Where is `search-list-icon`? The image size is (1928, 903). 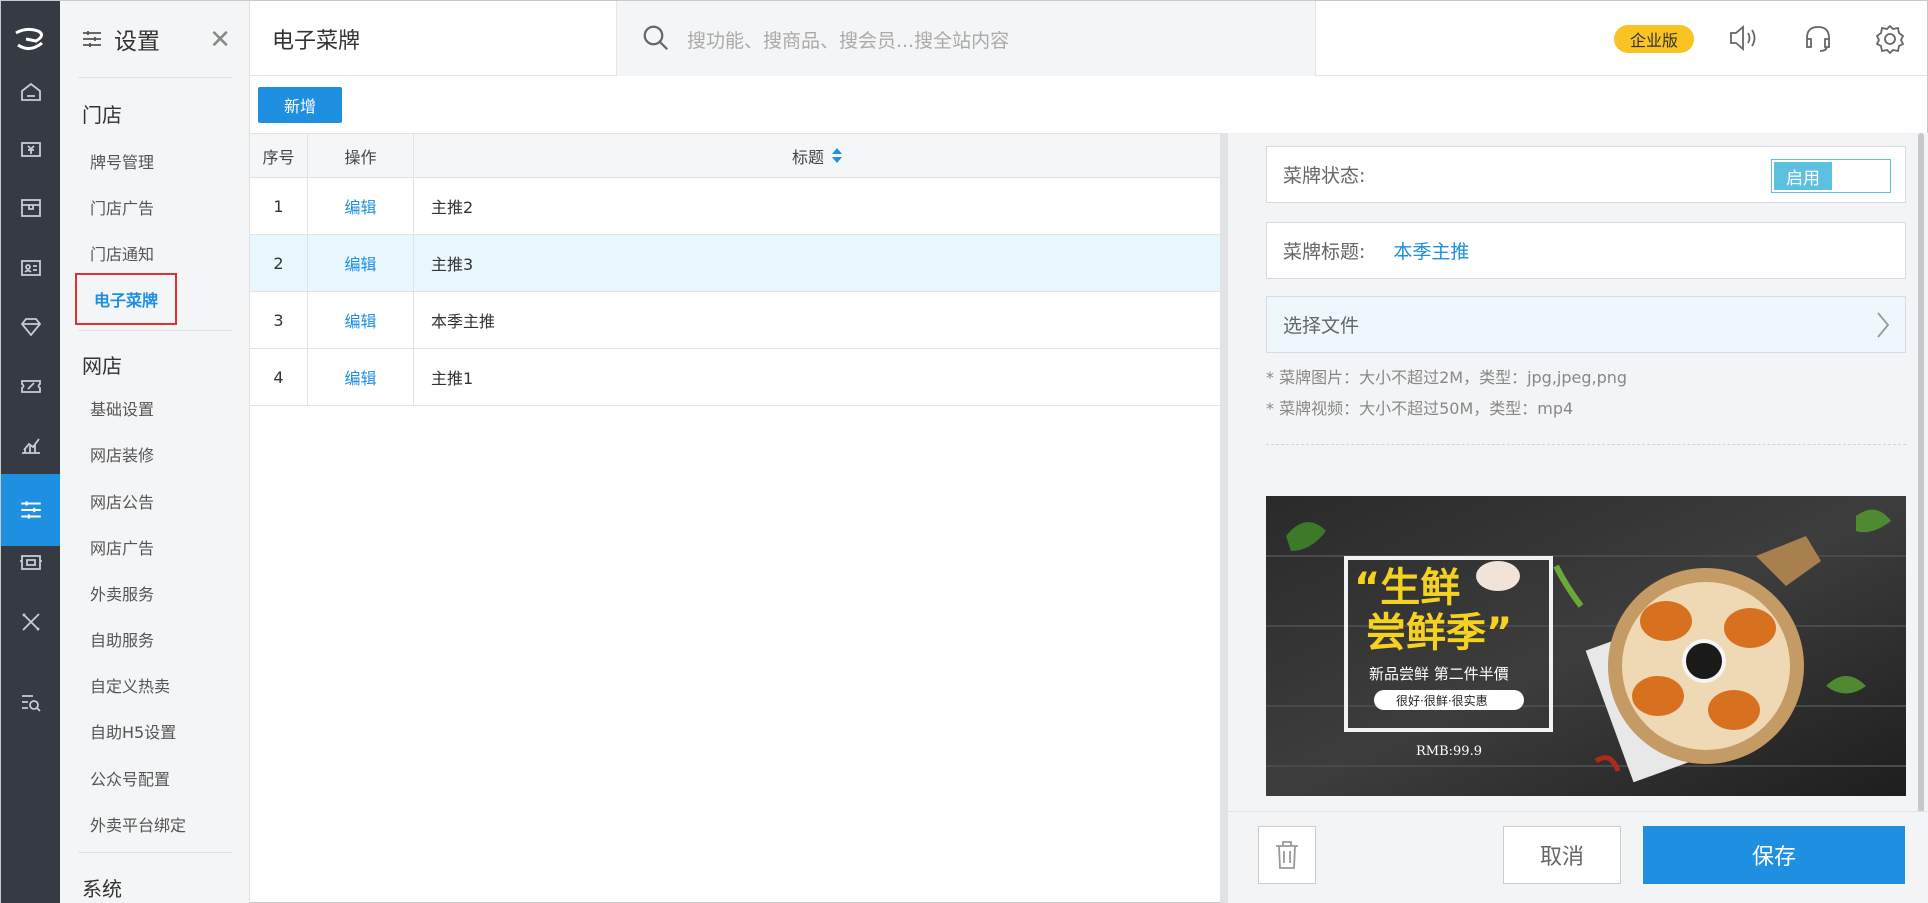
search-list-icon is located at coordinates (31, 703).